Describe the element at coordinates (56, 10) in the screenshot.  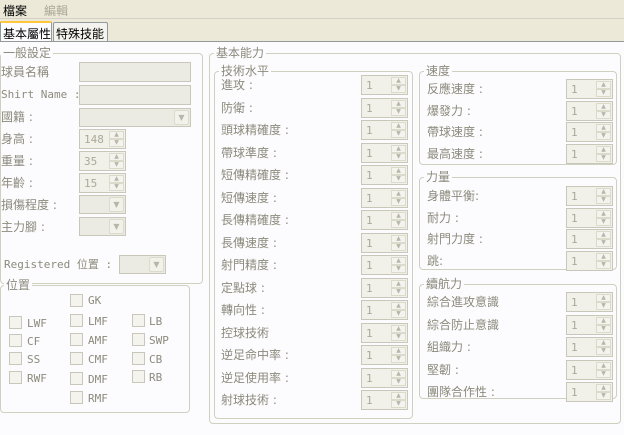
I see `menu-edit: 編輯` at that location.